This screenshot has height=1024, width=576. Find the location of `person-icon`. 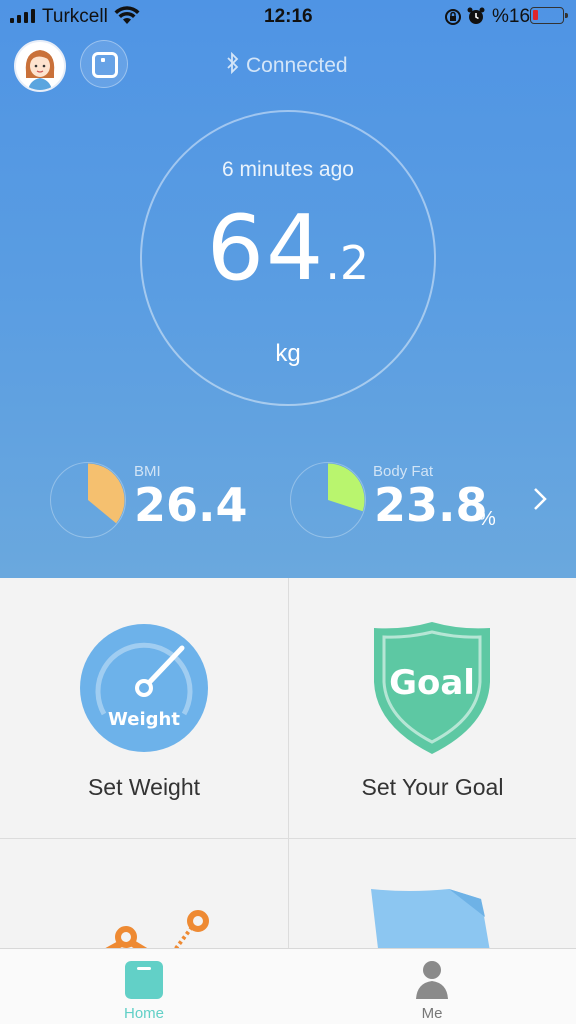

person-icon is located at coordinates (432, 980).